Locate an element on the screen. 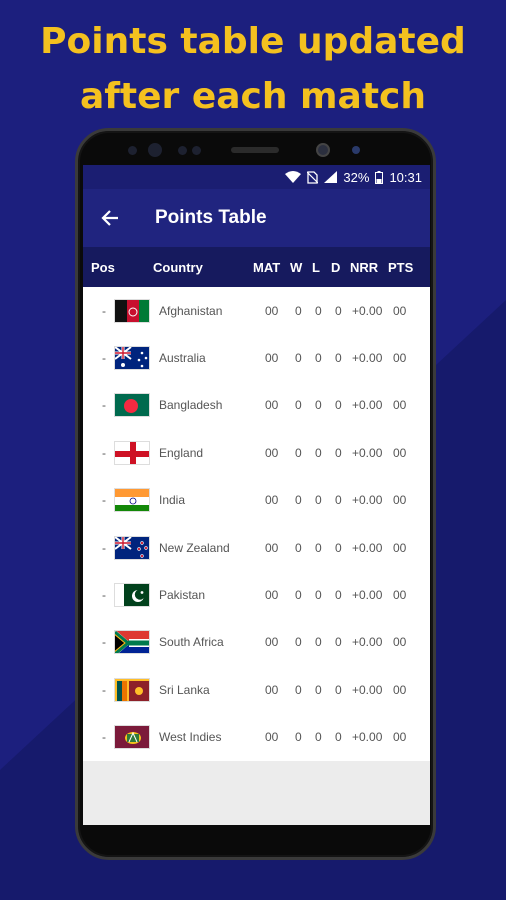  row-country: South Africa is located at coordinates (191, 642).